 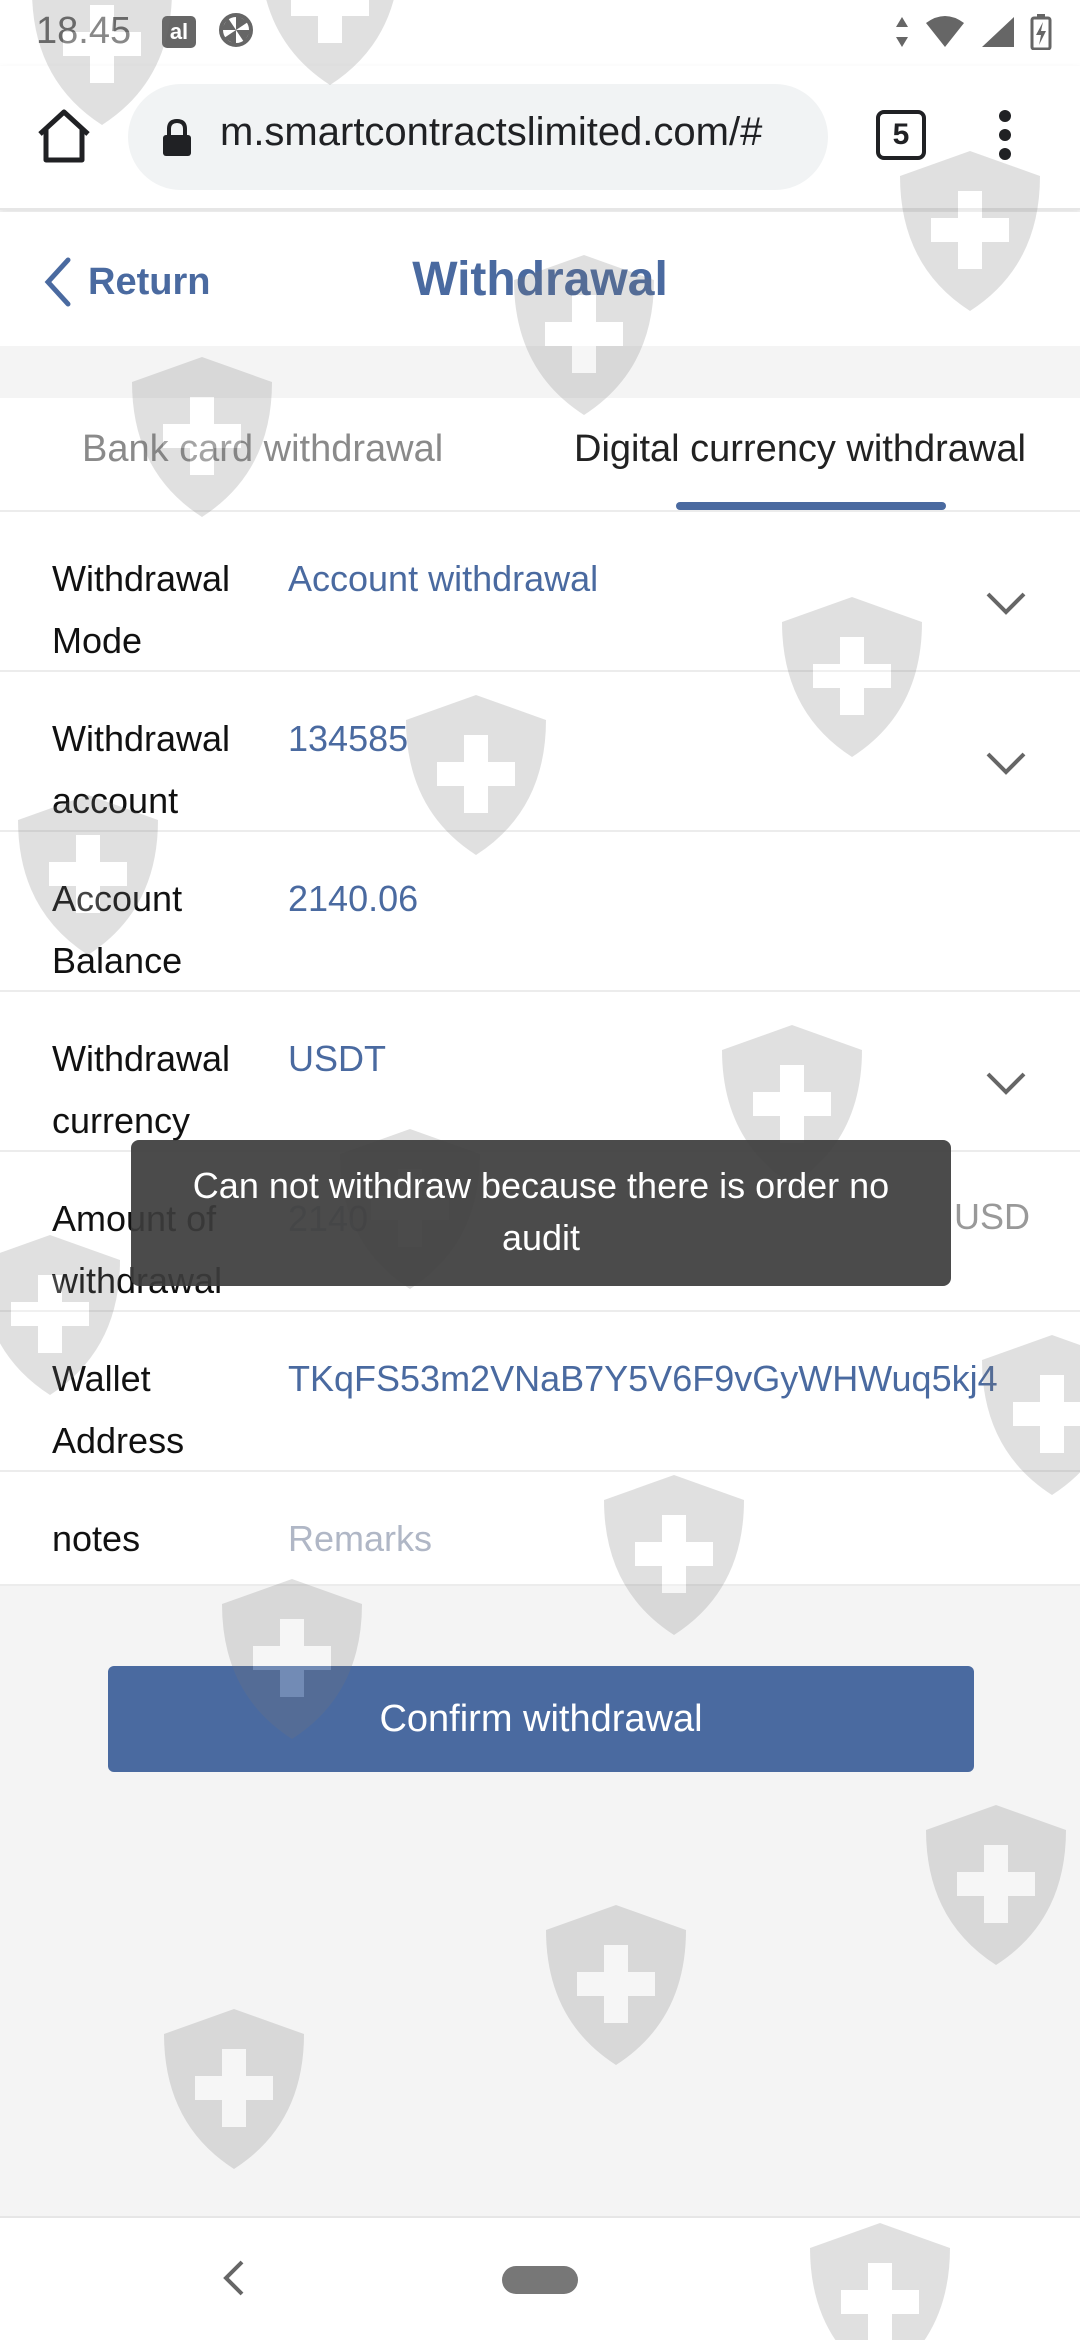 What do you see at coordinates (236, 30) in the screenshot?
I see `pinwheel-icon` at bounding box center [236, 30].